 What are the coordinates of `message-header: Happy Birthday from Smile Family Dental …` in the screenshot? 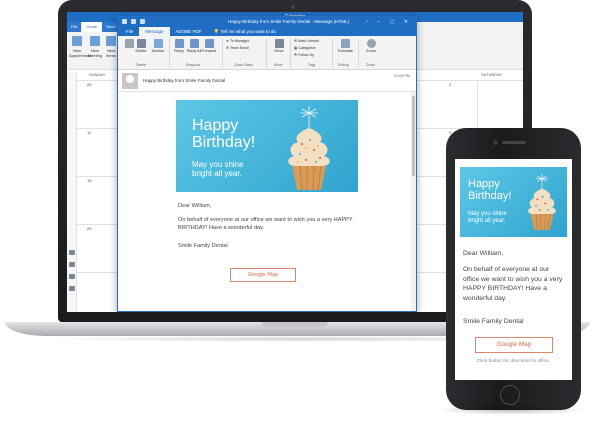 It's located at (267, 81).